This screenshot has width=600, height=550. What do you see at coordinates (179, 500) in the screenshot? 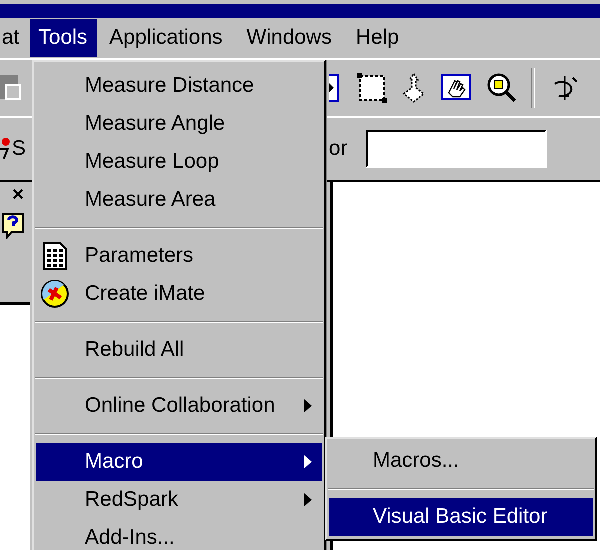
I see `menu-item: RedSpark` at bounding box center [179, 500].